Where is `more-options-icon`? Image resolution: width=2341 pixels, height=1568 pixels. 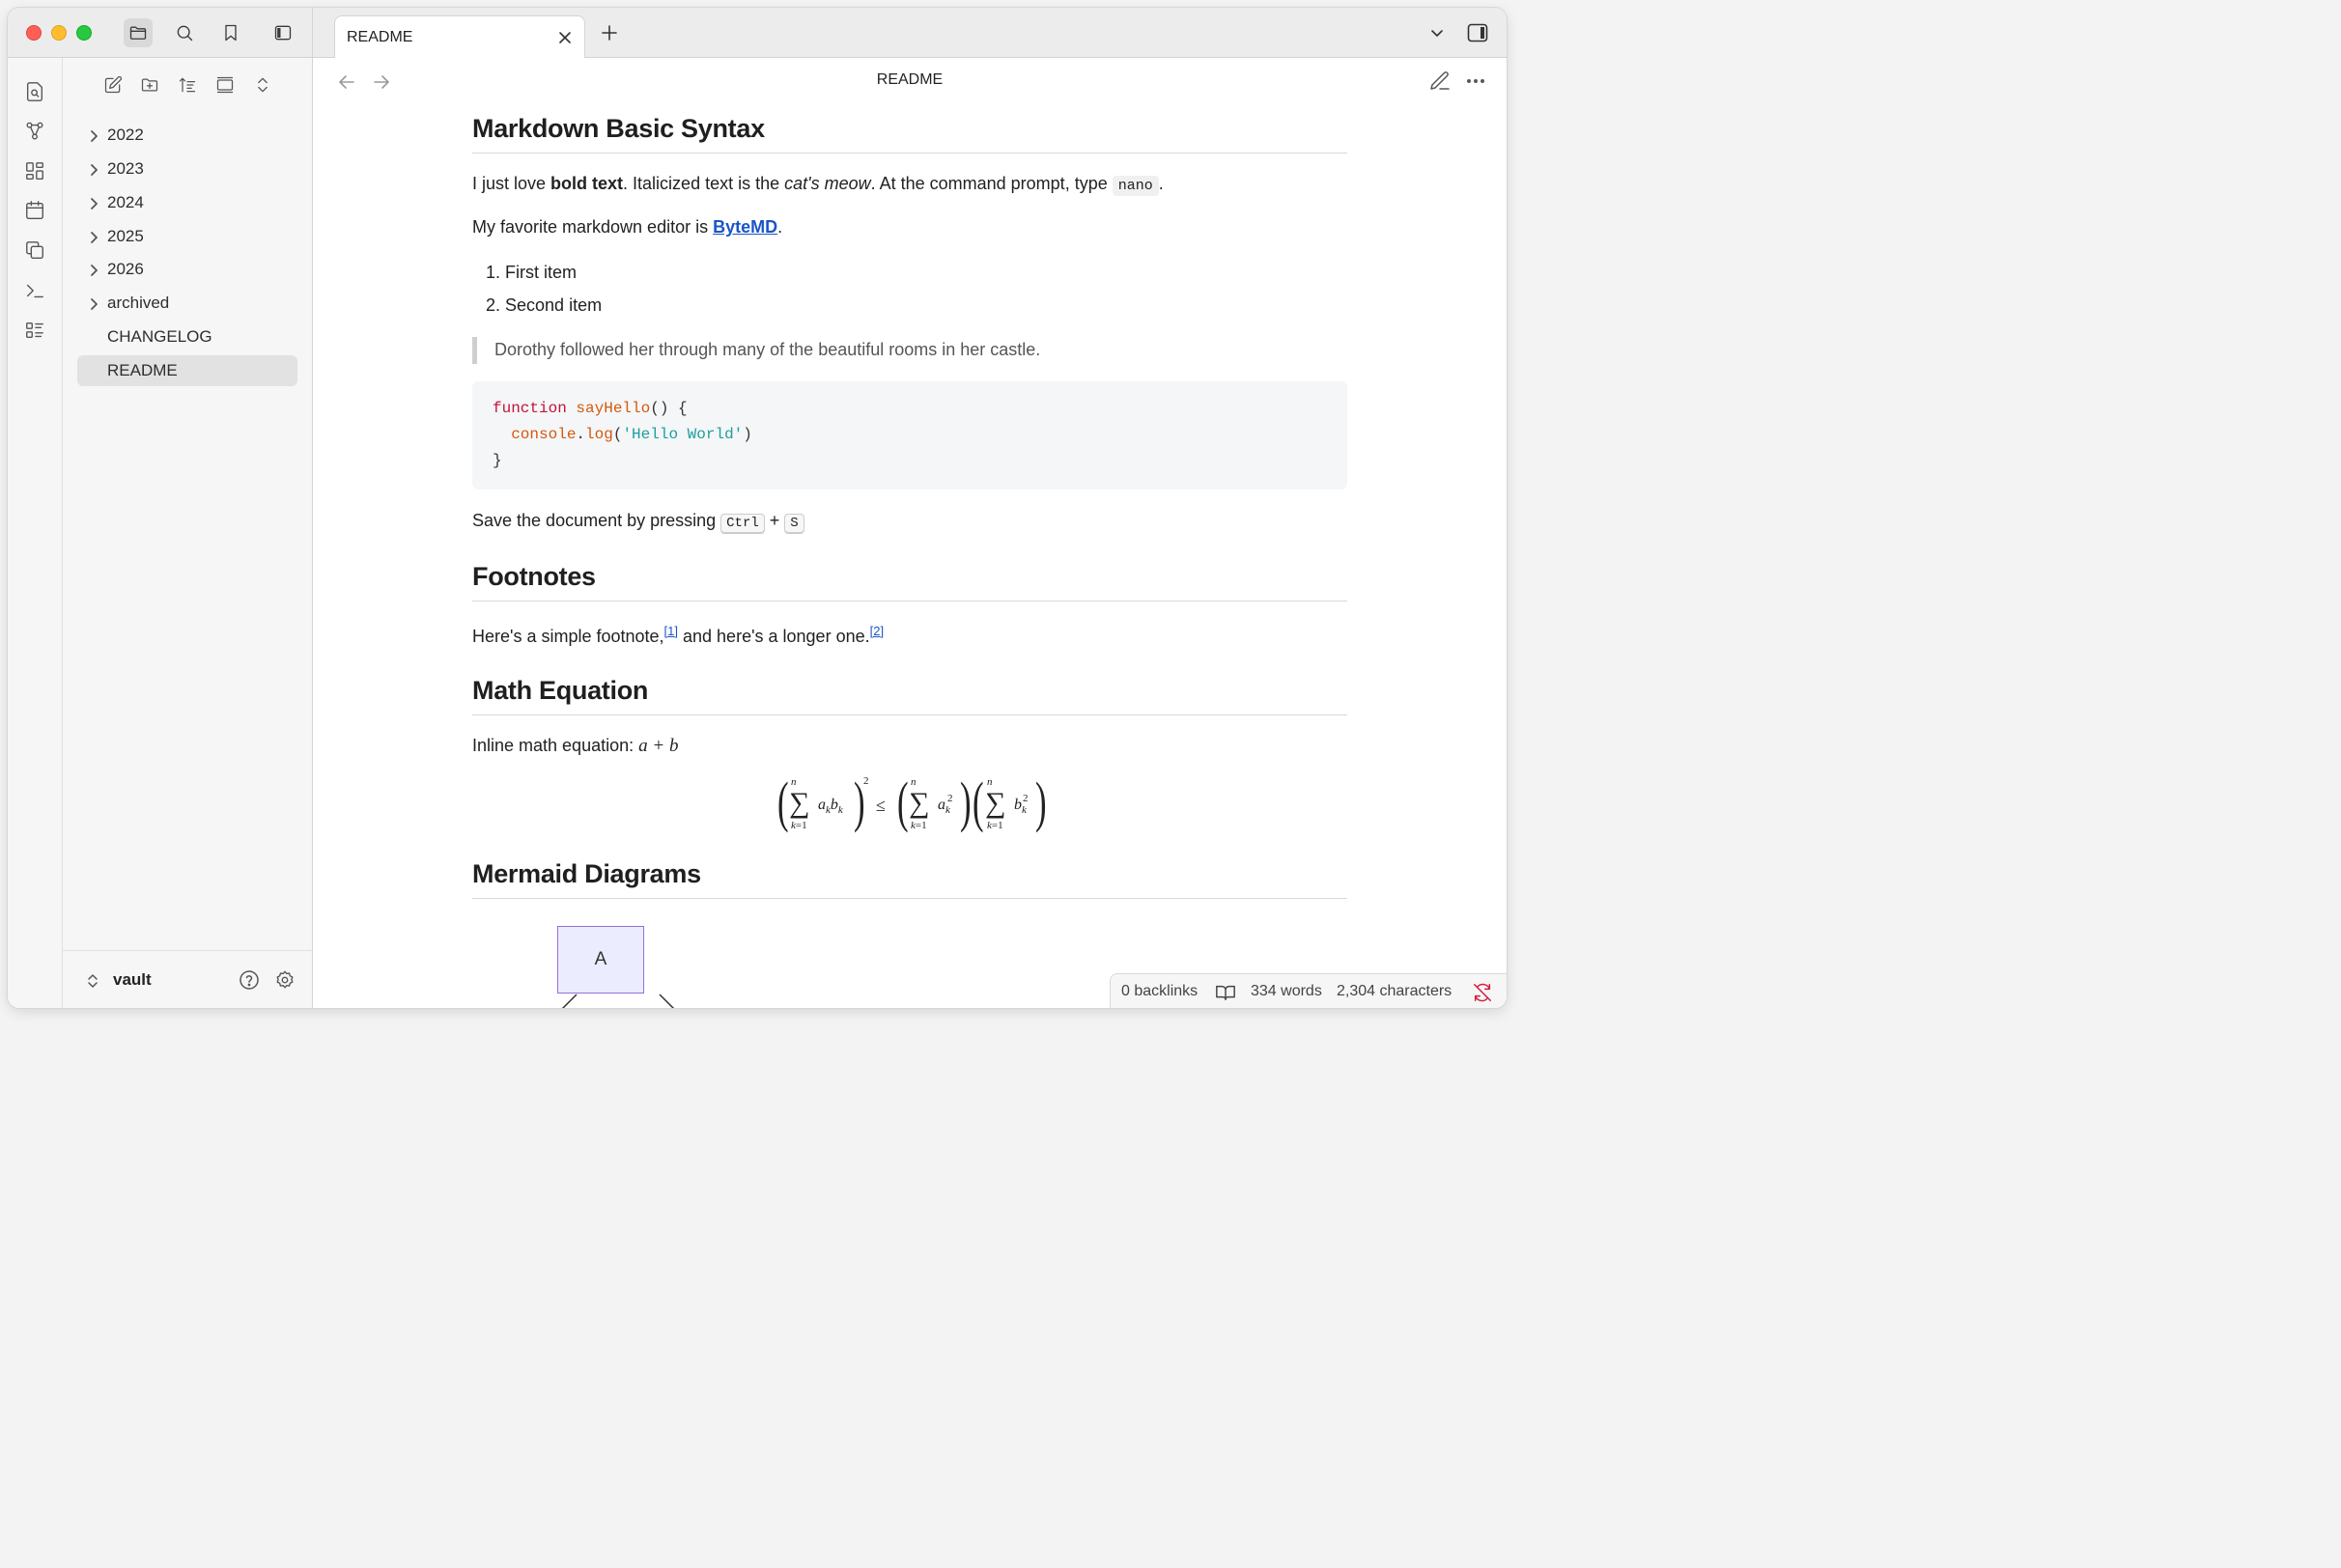
more-options-icon is located at coordinates (1475, 82).